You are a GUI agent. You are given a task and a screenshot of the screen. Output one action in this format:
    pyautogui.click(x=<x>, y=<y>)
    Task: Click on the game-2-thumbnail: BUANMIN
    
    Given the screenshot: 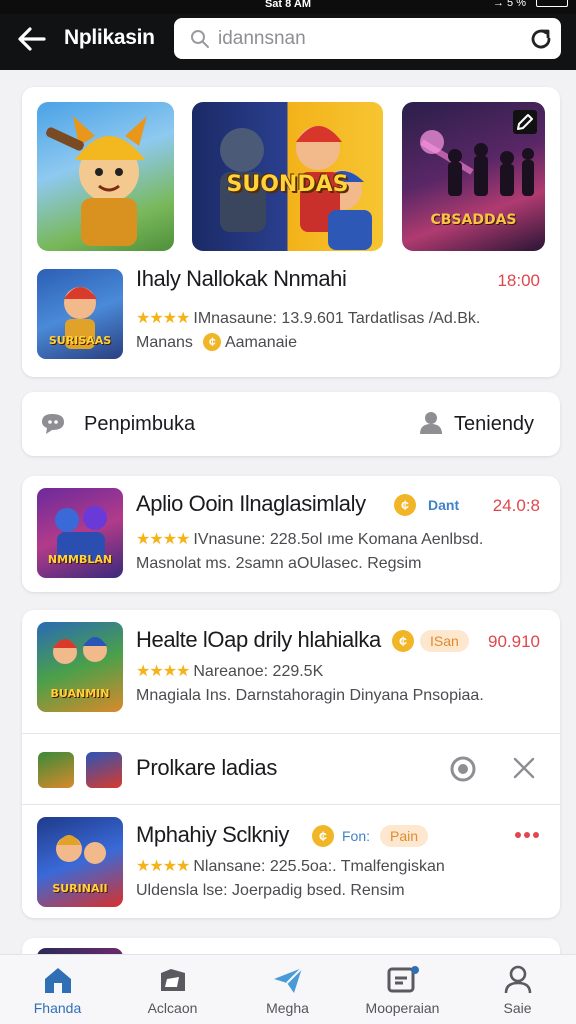 What is the action you would take?
    pyautogui.click(x=80, y=667)
    